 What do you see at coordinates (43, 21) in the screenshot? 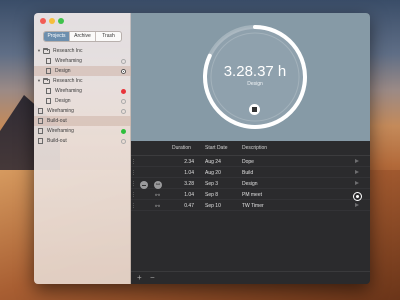
I see `close-window-button` at bounding box center [43, 21].